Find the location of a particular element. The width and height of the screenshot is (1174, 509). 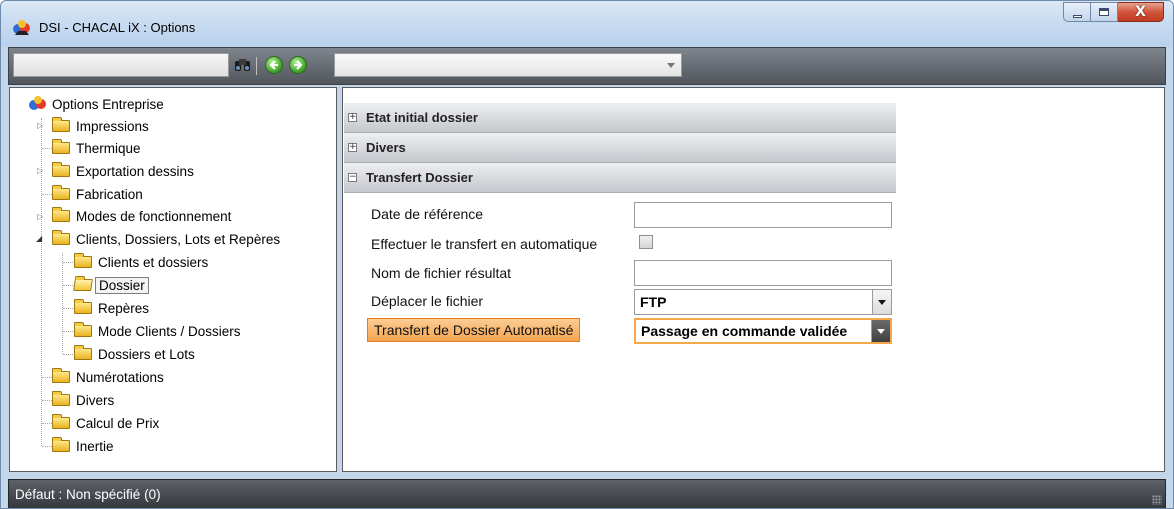

section-label: Transfert Dossier is located at coordinates (419, 177).